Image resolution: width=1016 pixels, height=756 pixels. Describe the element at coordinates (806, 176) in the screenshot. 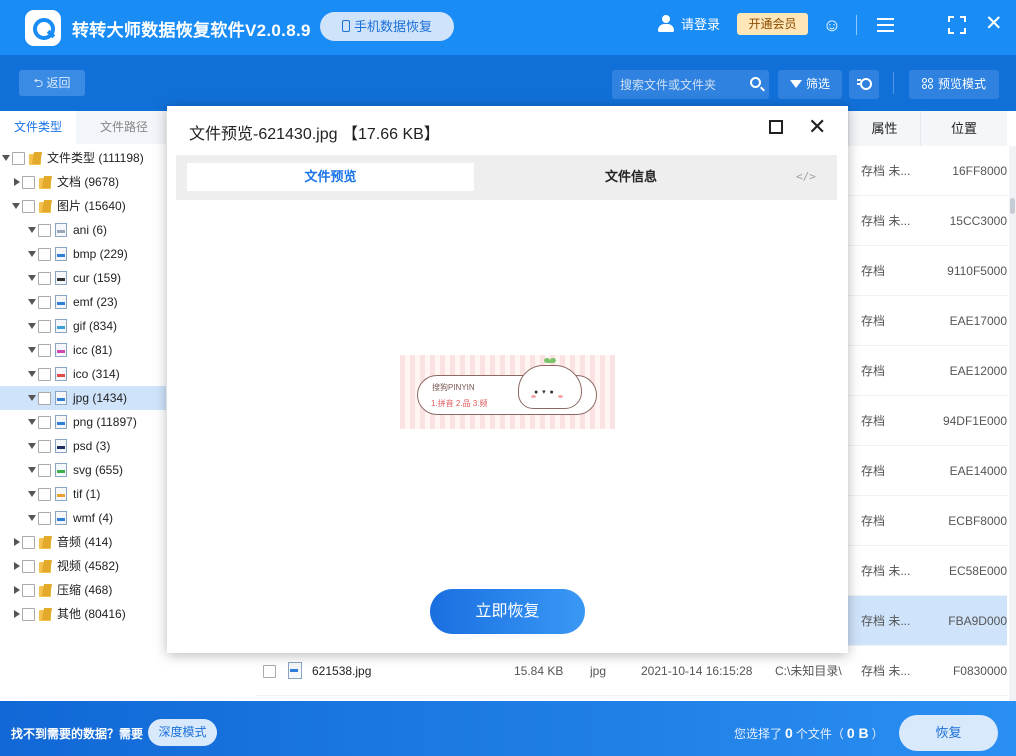

I see `code-icon: </>` at that location.